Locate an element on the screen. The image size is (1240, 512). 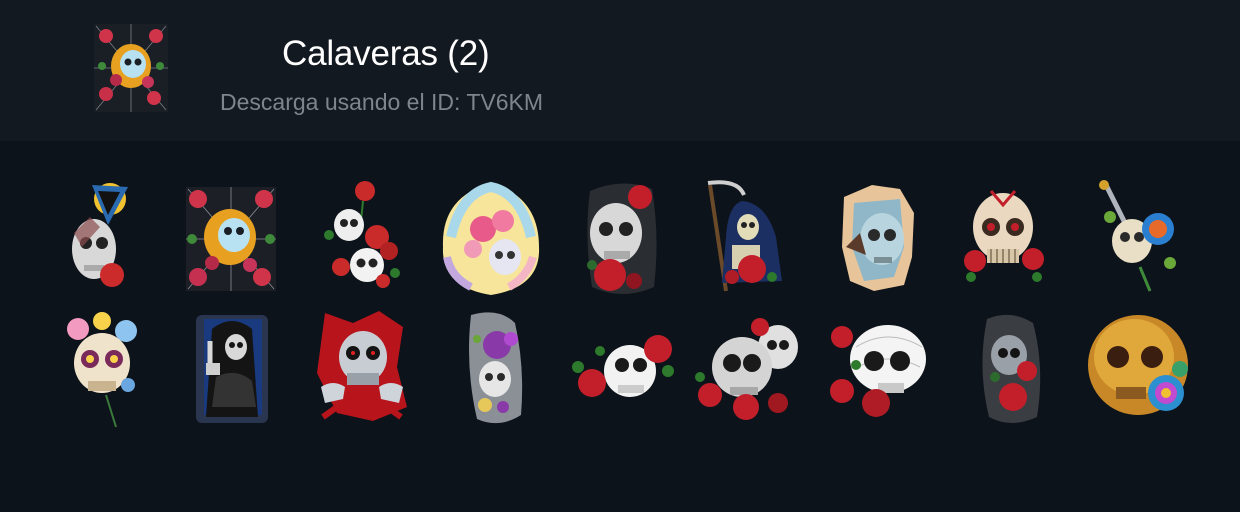
two-skulls-roses-pile-icon is located at coordinates (746, 369).